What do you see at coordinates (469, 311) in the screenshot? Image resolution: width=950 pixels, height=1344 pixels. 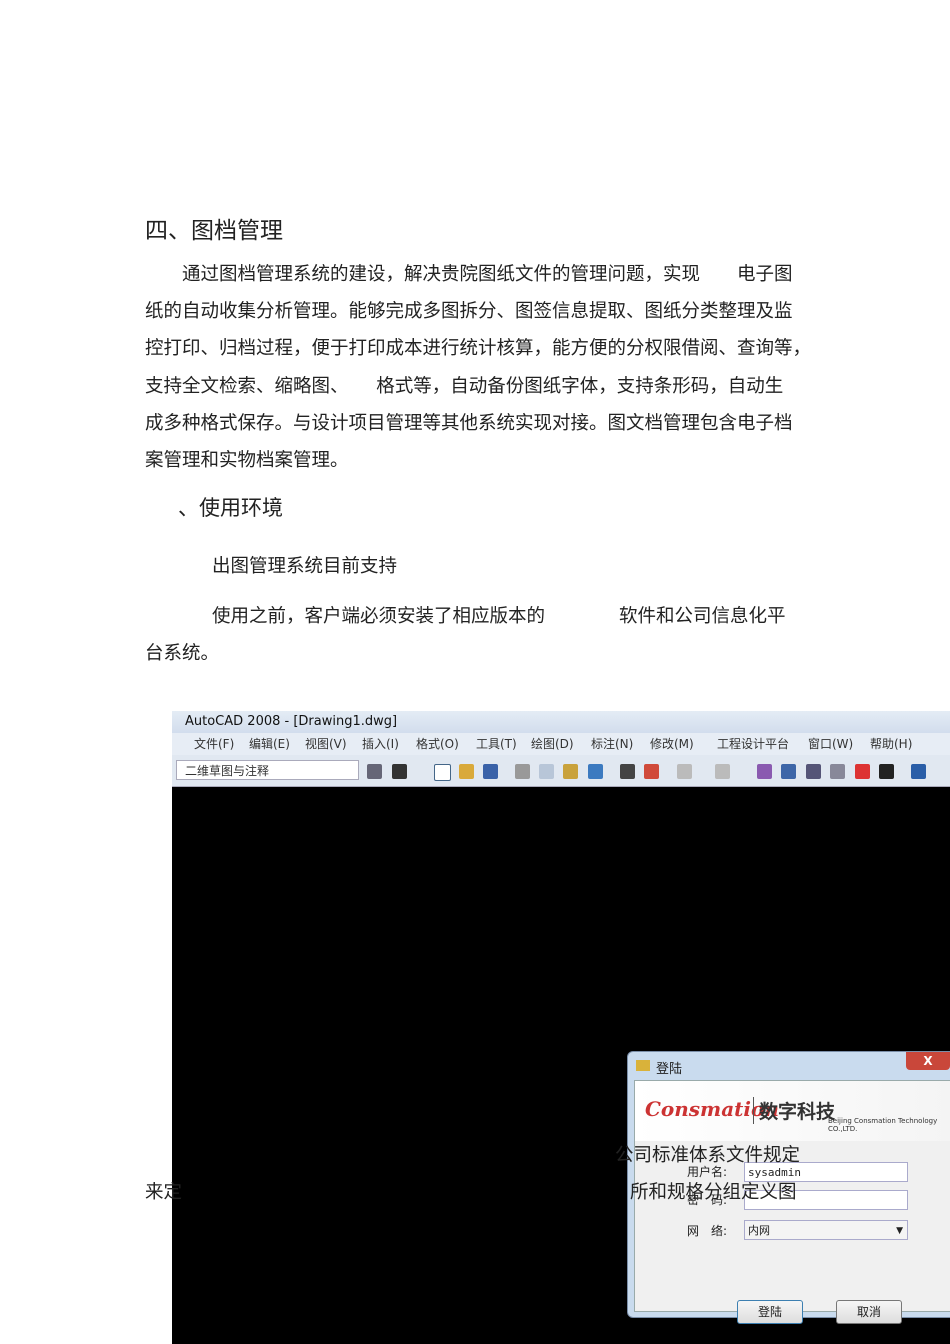 I see `paragraph-line: 纸的自动收集分析管理。能够完成多图拆分、图签信息提取、图纸分类整理及监` at bounding box center [469, 311].